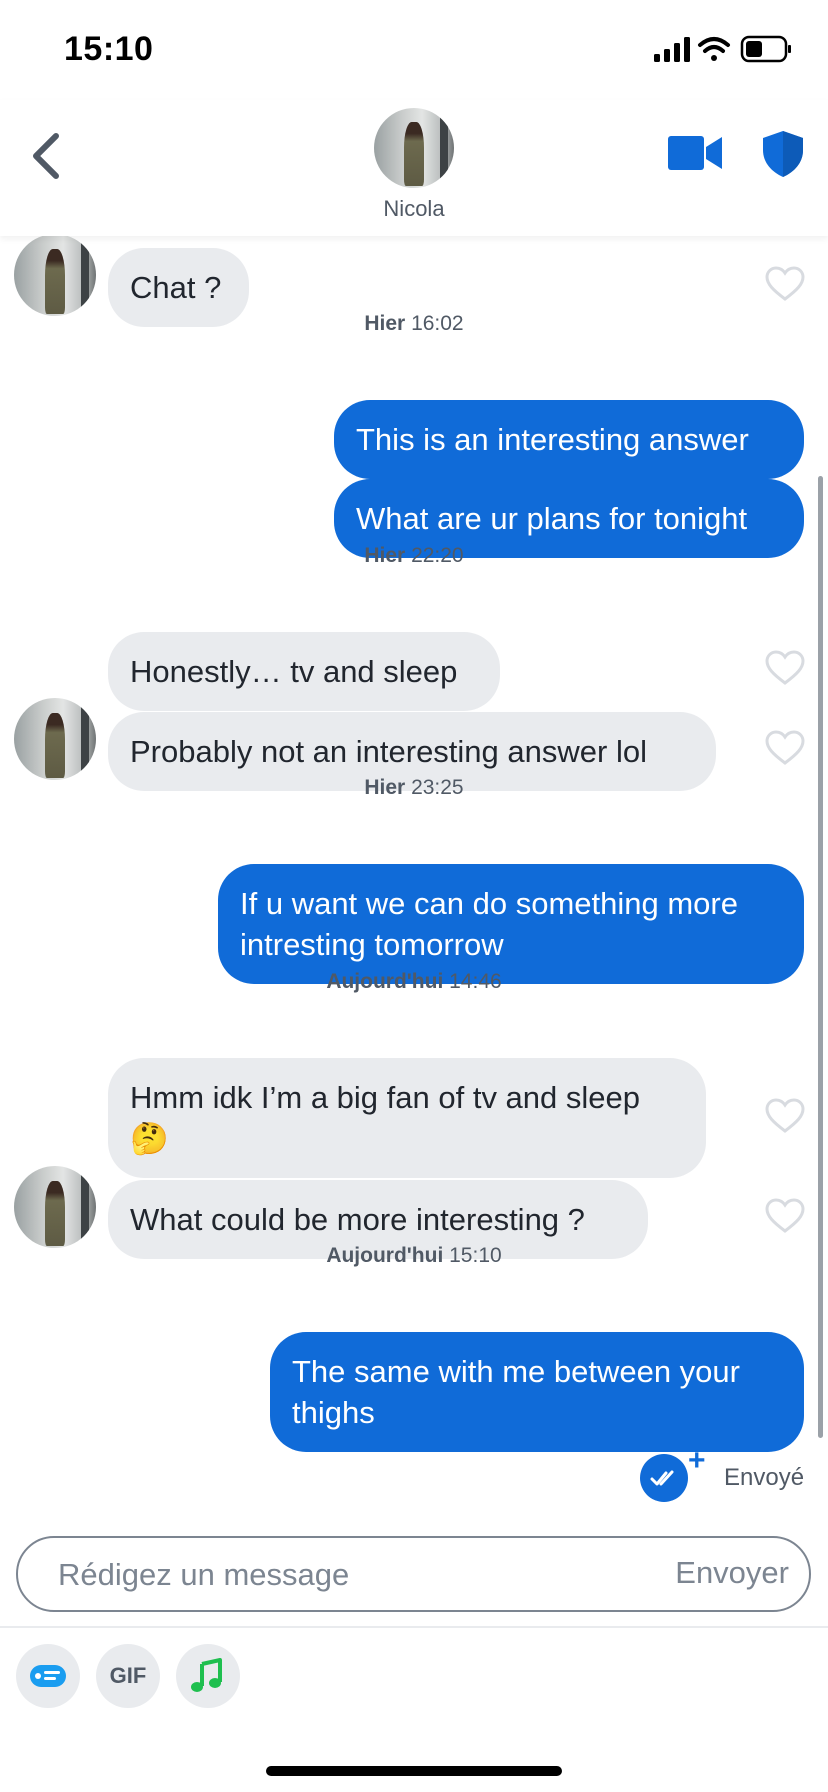 The height and width of the screenshot is (1792, 828). I want to click on home-indicator, so click(414, 1771).